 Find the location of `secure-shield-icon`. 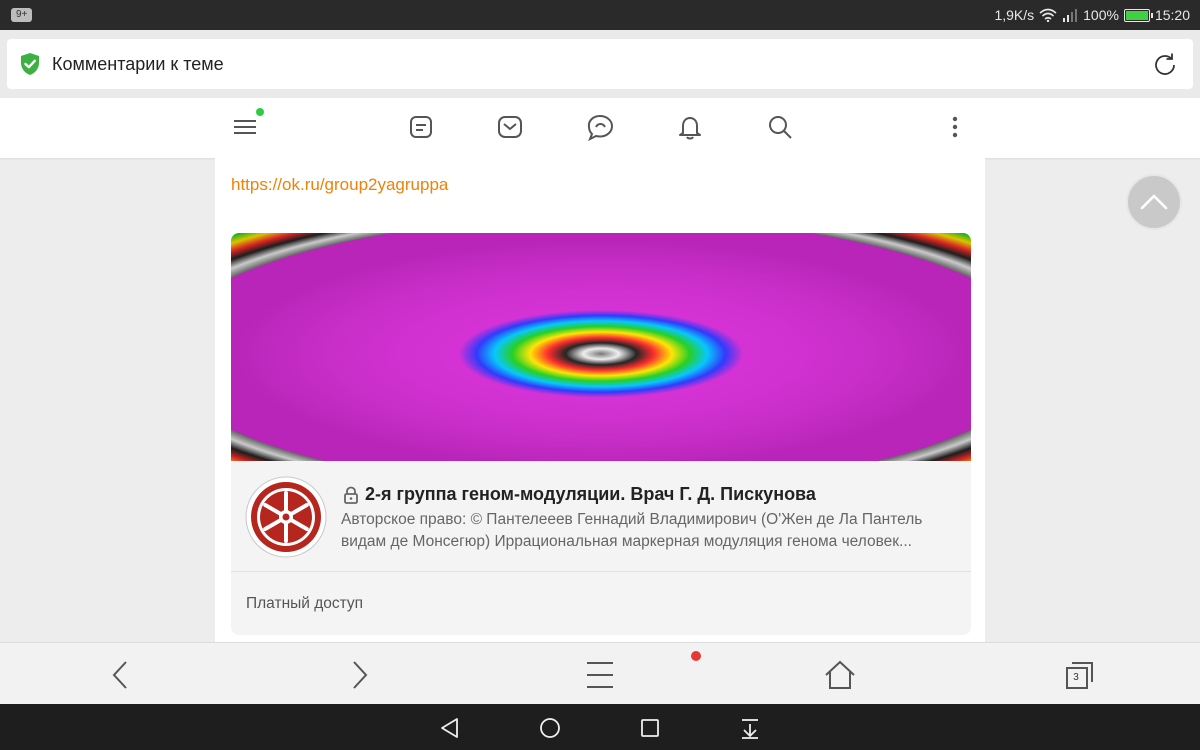

secure-shield-icon is located at coordinates (30, 64).